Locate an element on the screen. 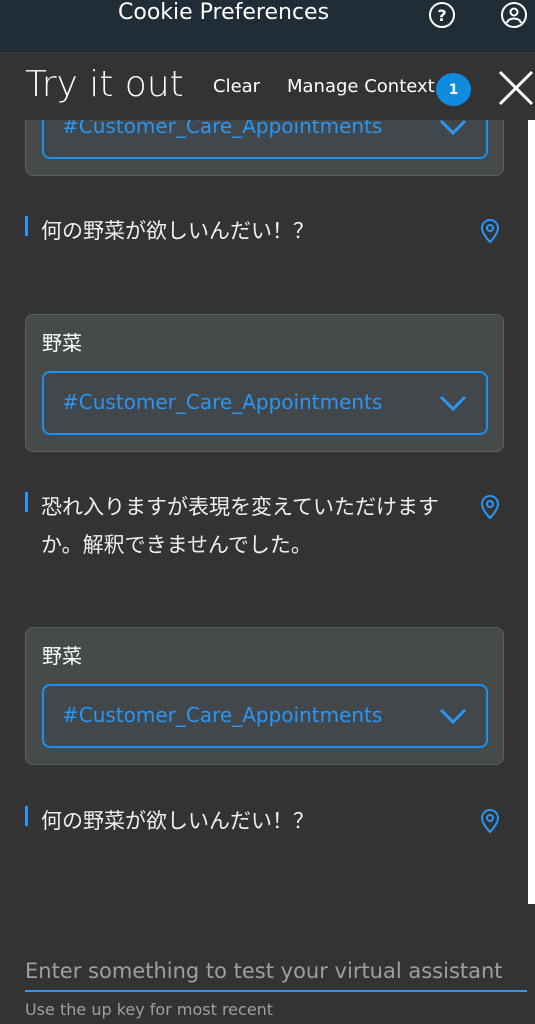 This screenshot has height=1024, width=535. composer: Use the up key for most recent is located at coordinates (276, 985).